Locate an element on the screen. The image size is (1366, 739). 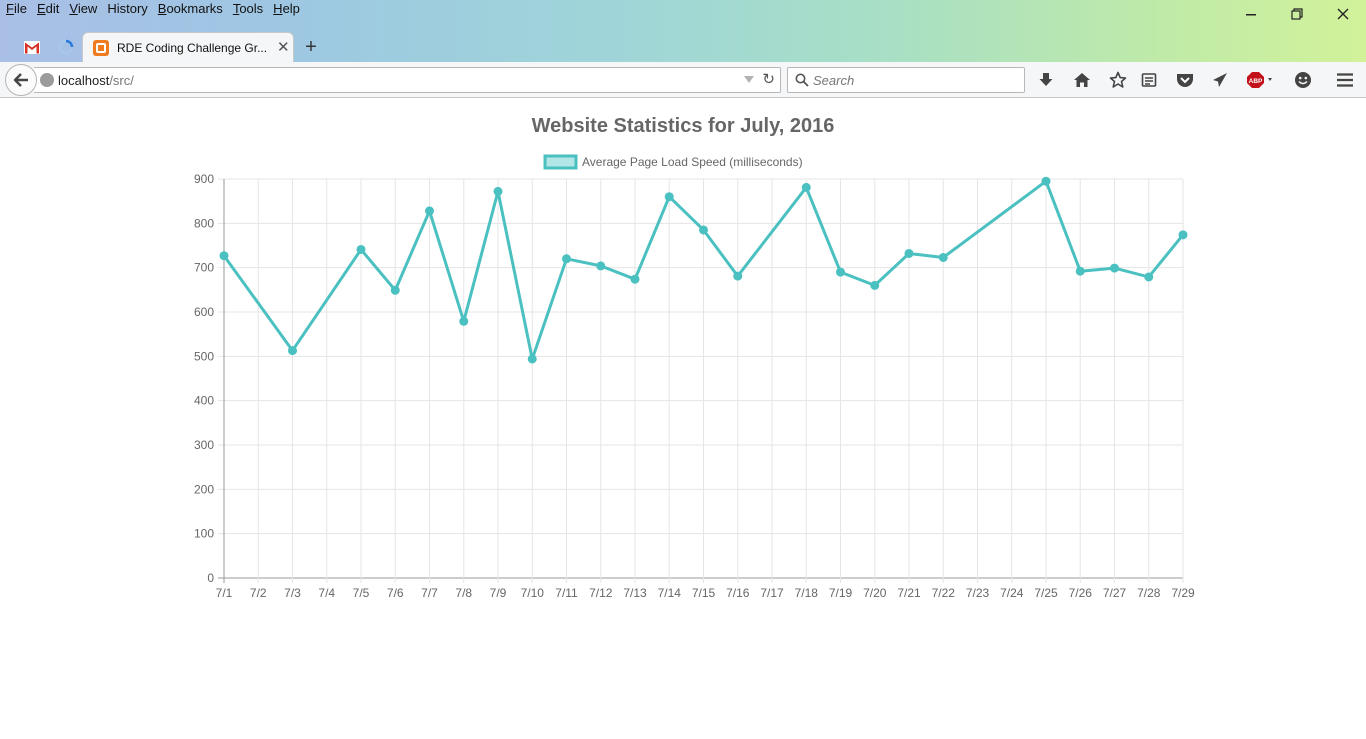
x-tick-label: 7/4 is located at coordinates (326, 593).